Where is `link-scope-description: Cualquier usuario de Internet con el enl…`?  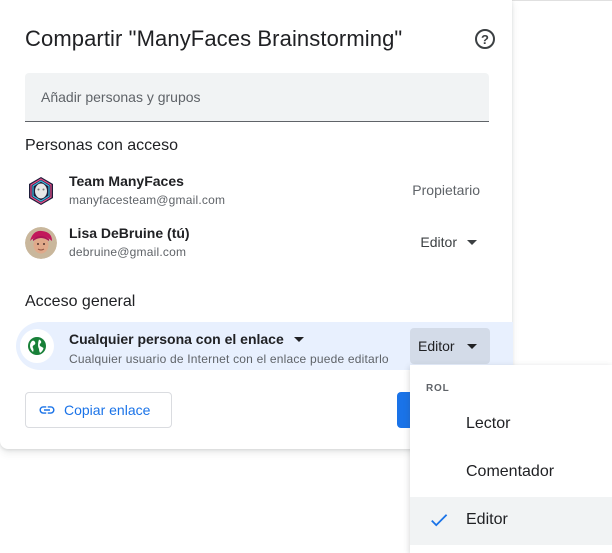 link-scope-description: Cualquier usuario de Internet con el enl… is located at coordinates (229, 359).